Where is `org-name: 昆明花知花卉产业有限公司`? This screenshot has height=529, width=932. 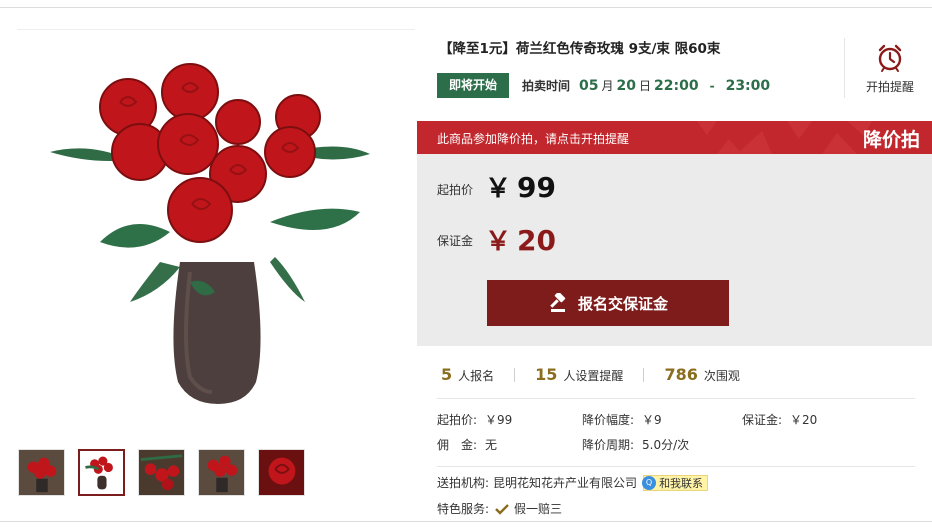 org-name: 昆明花知花卉产业有限公司 is located at coordinates (565, 483).